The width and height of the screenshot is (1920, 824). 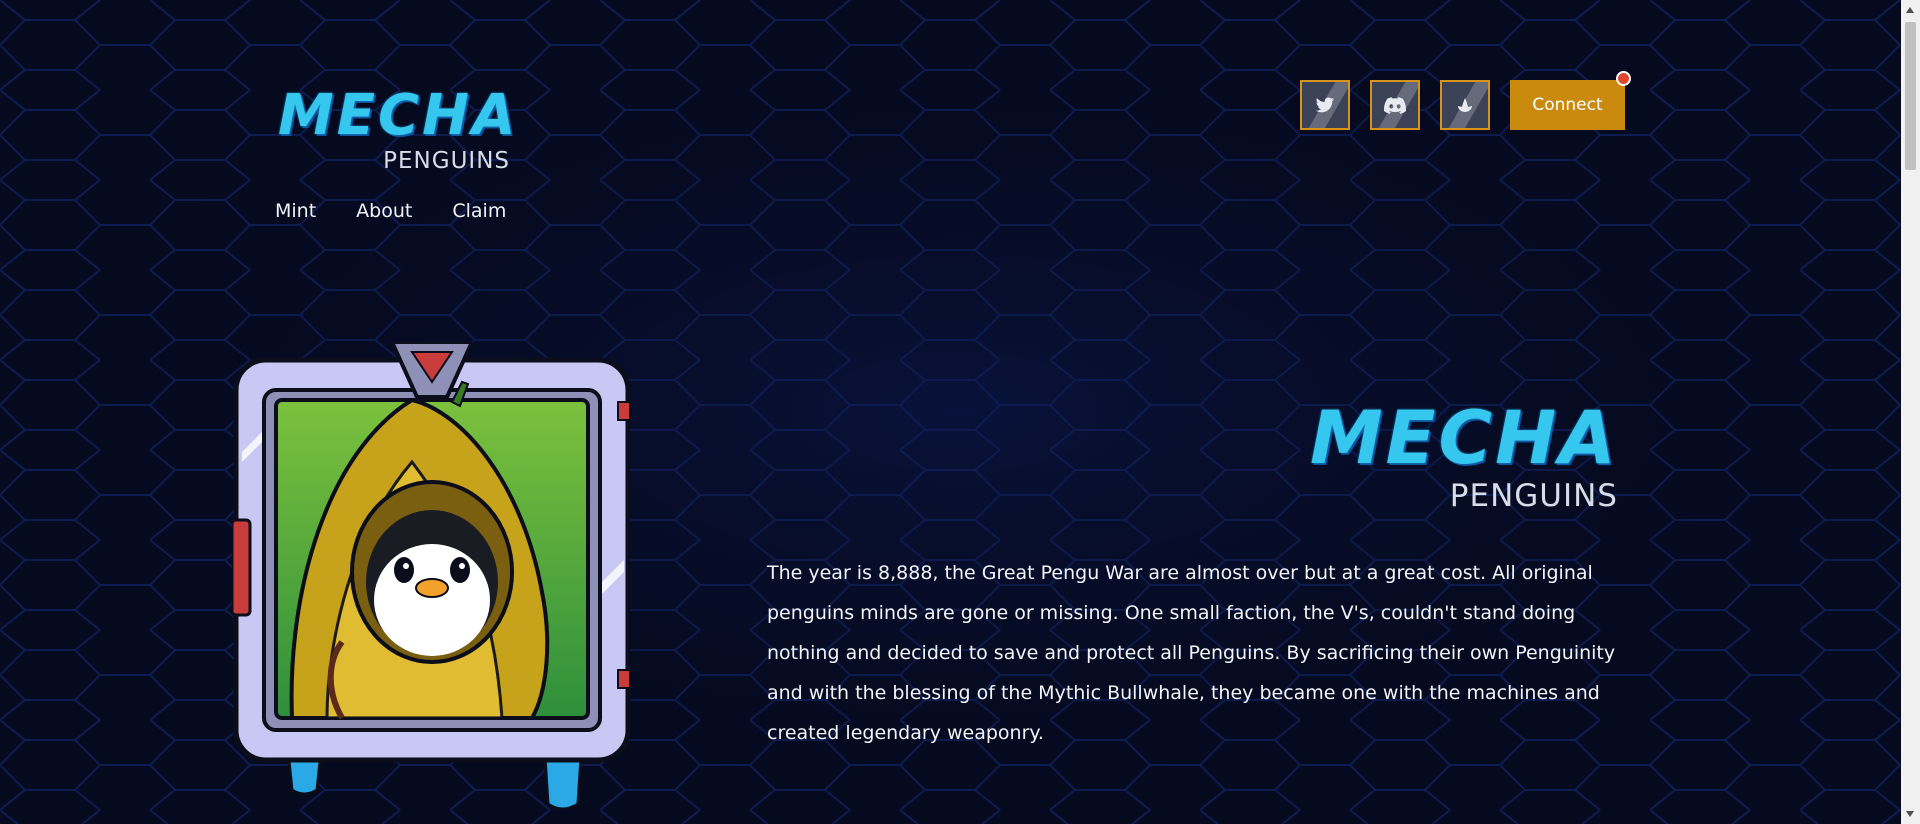 I want to click on hero-logo-subtitle: PENGUINS, so click(x=1533, y=496).